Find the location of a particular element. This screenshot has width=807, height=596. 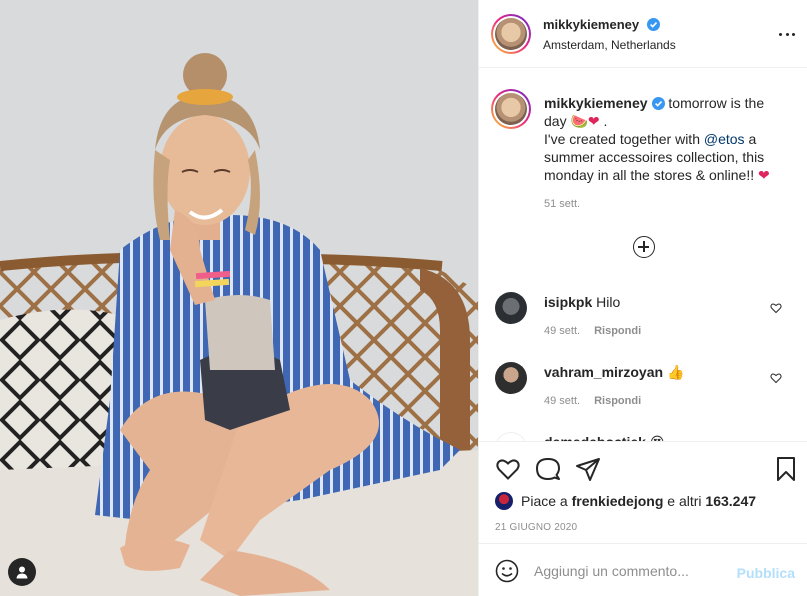

watermelon-emoji: 🍉 is located at coordinates (579, 121).